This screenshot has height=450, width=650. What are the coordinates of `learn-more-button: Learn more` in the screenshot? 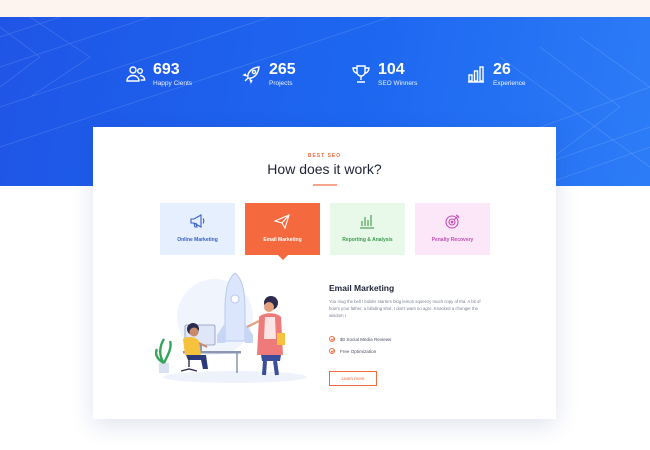 It's located at (353, 378).